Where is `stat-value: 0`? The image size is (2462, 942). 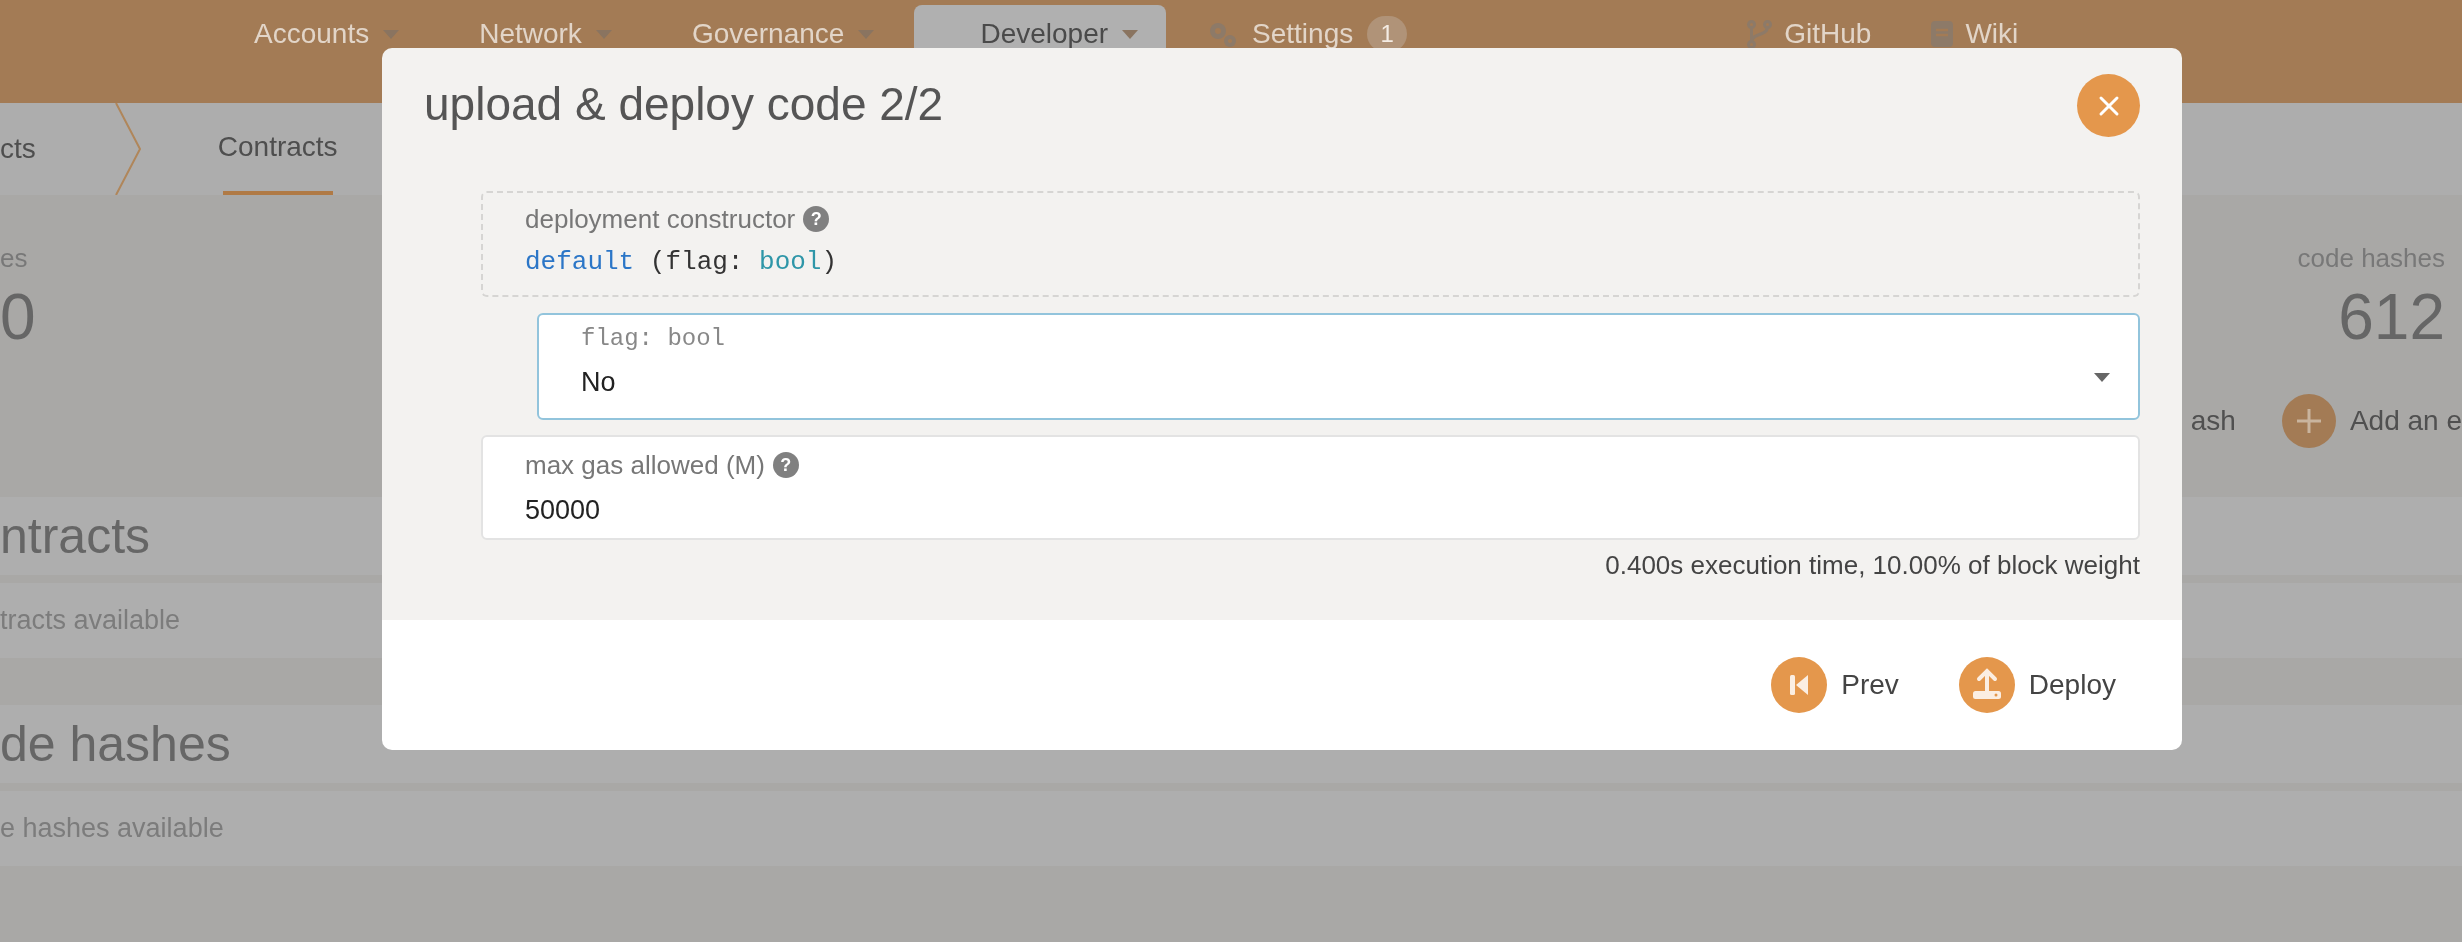
stat-value: 0 is located at coordinates (18, 317).